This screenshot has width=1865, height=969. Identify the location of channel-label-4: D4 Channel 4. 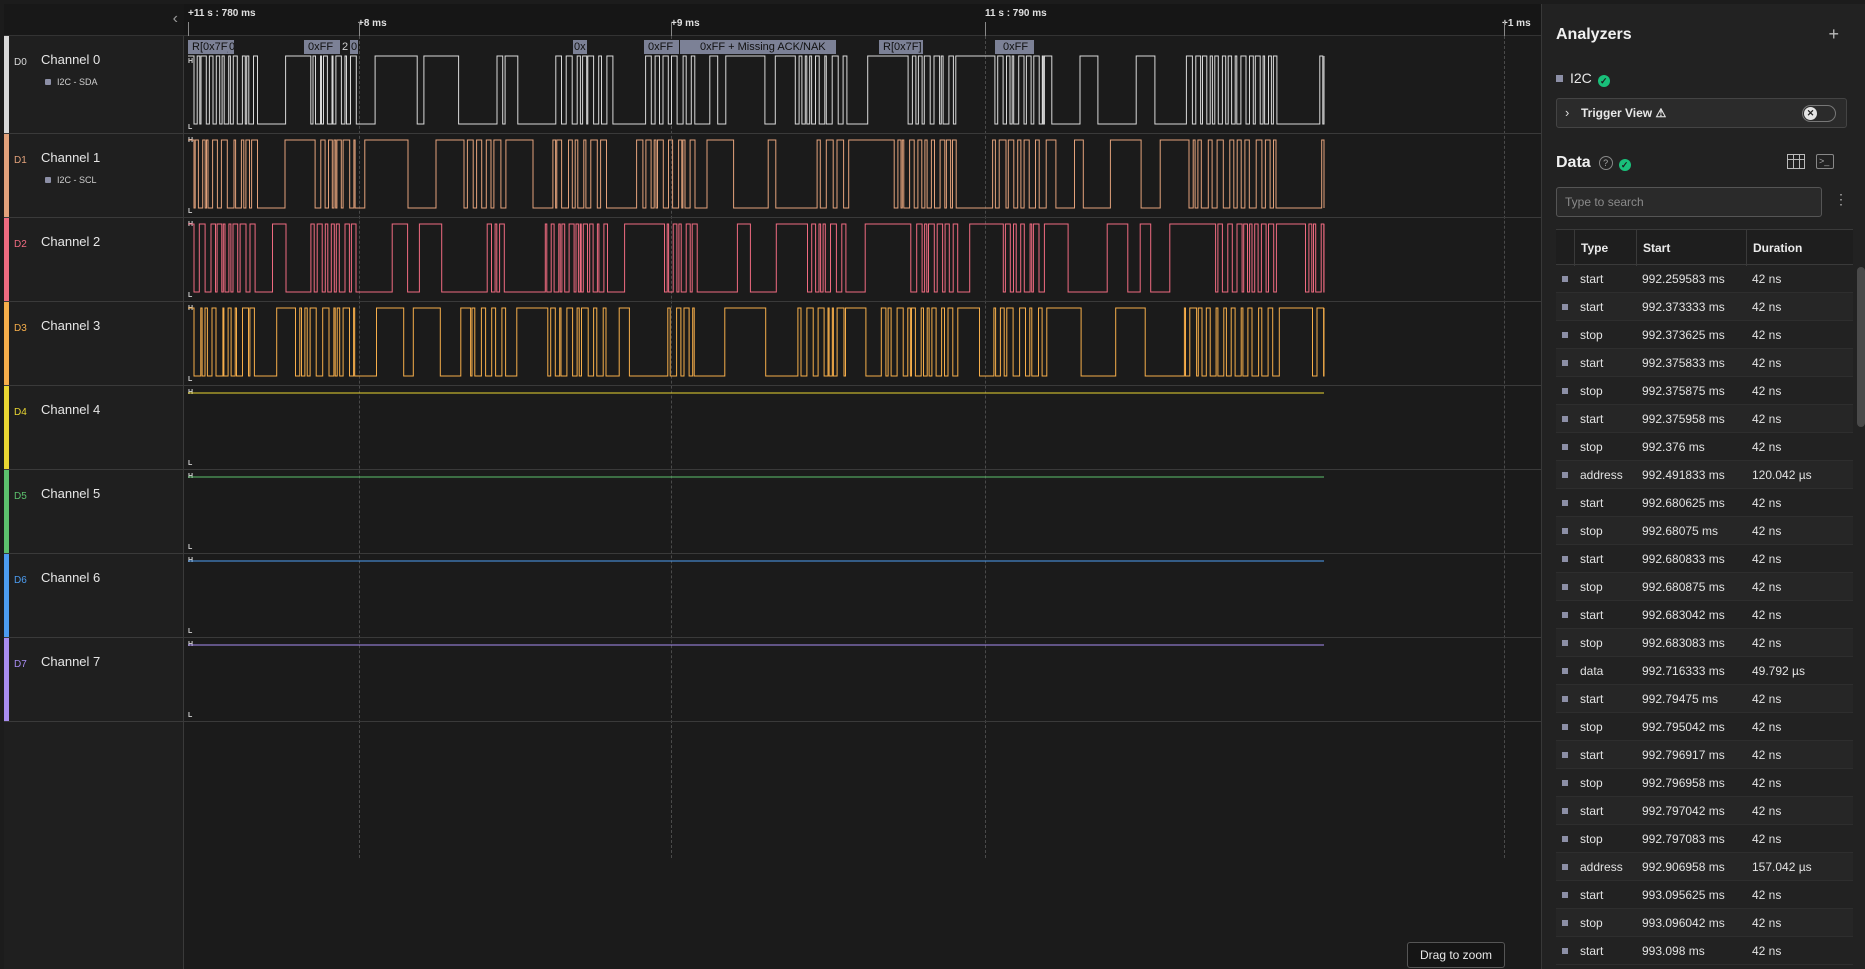
(94, 428).